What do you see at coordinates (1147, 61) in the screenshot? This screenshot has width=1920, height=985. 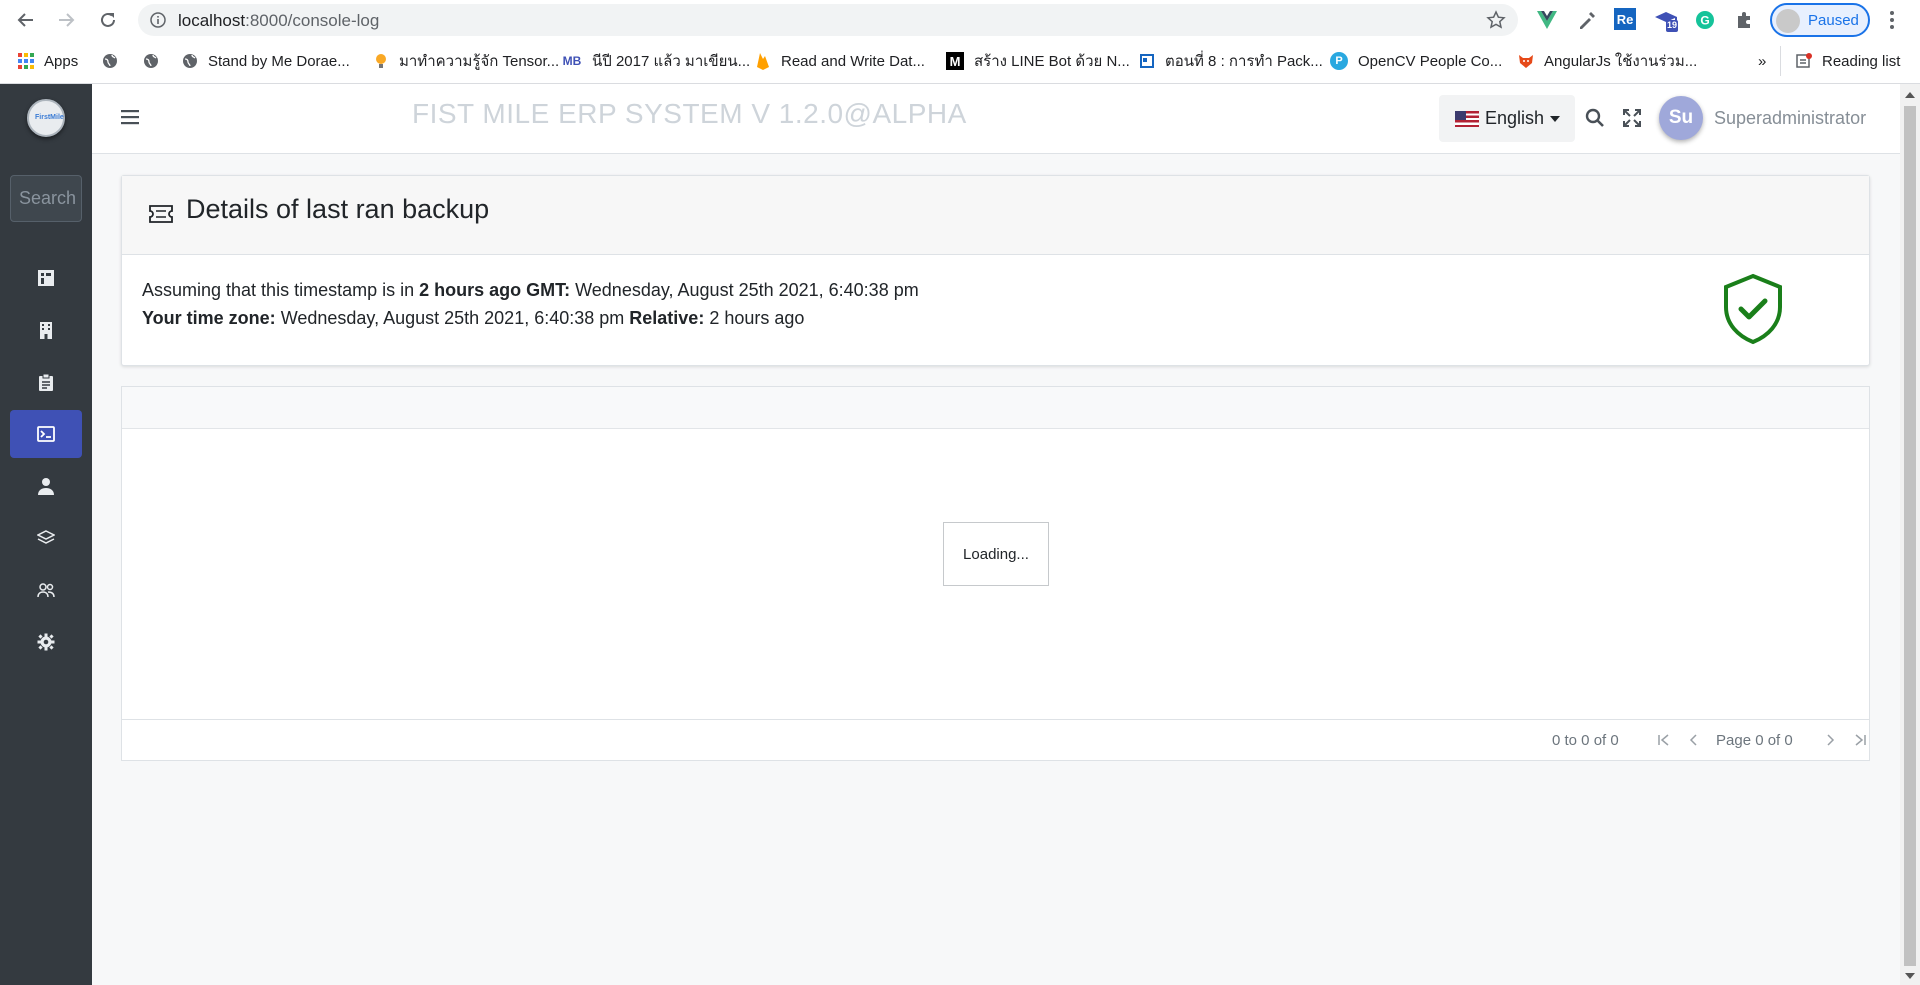 I see `article-icon` at bounding box center [1147, 61].